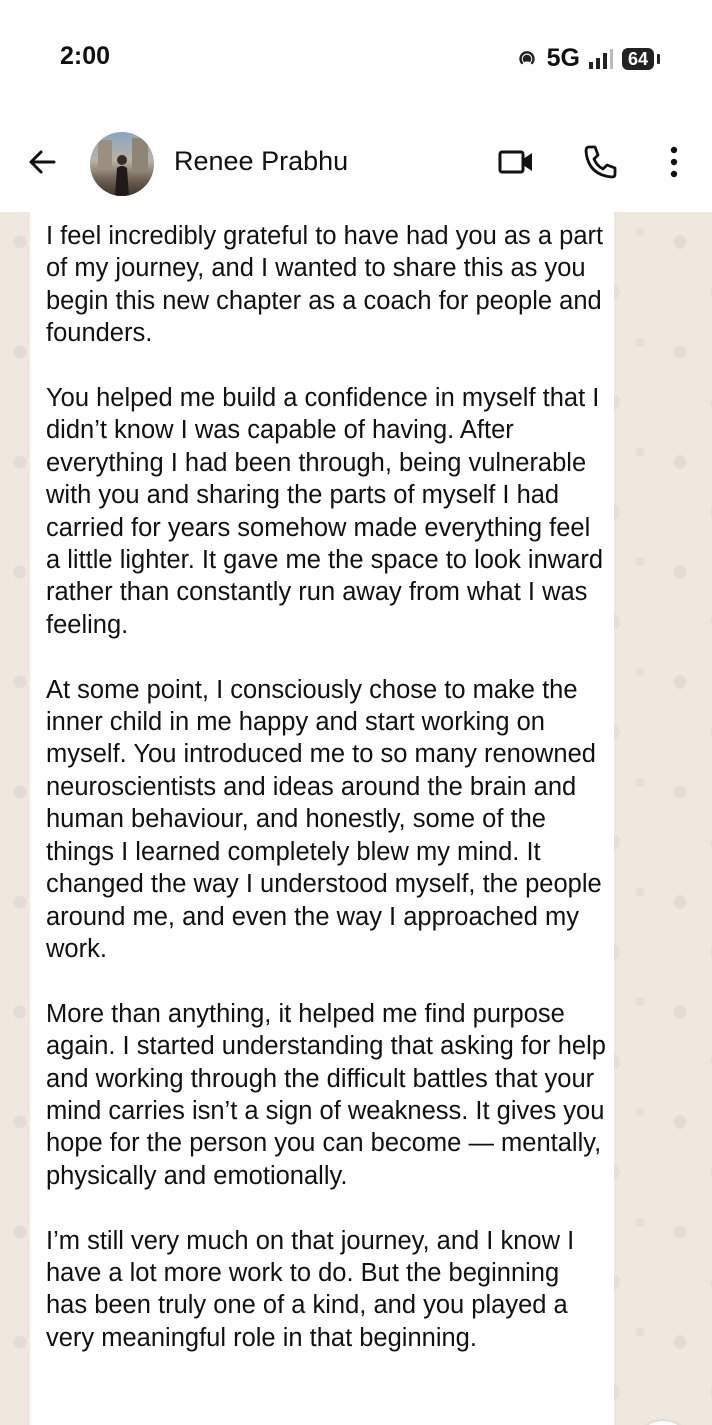 This screenshot has height=1425, width=712. I want to click on status-indicators: 5G 64, so click(588, 58).